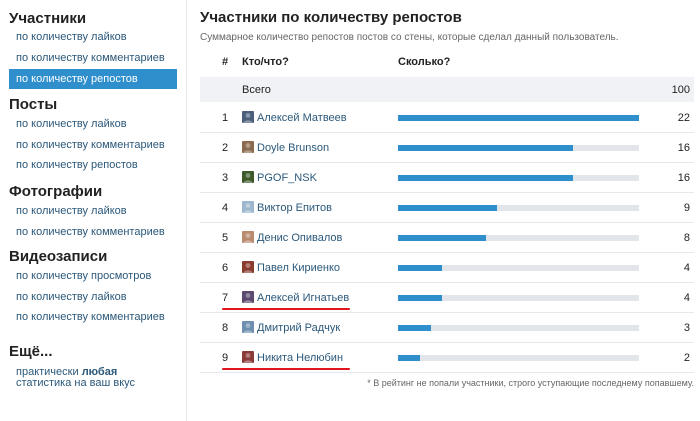 The width and height of the screenshot is (700, 421). What do you see at coordinates (58, 256) in the screenshot?
I see `section-title-videos: Видеозаписи` at bounding box center [58, 256].